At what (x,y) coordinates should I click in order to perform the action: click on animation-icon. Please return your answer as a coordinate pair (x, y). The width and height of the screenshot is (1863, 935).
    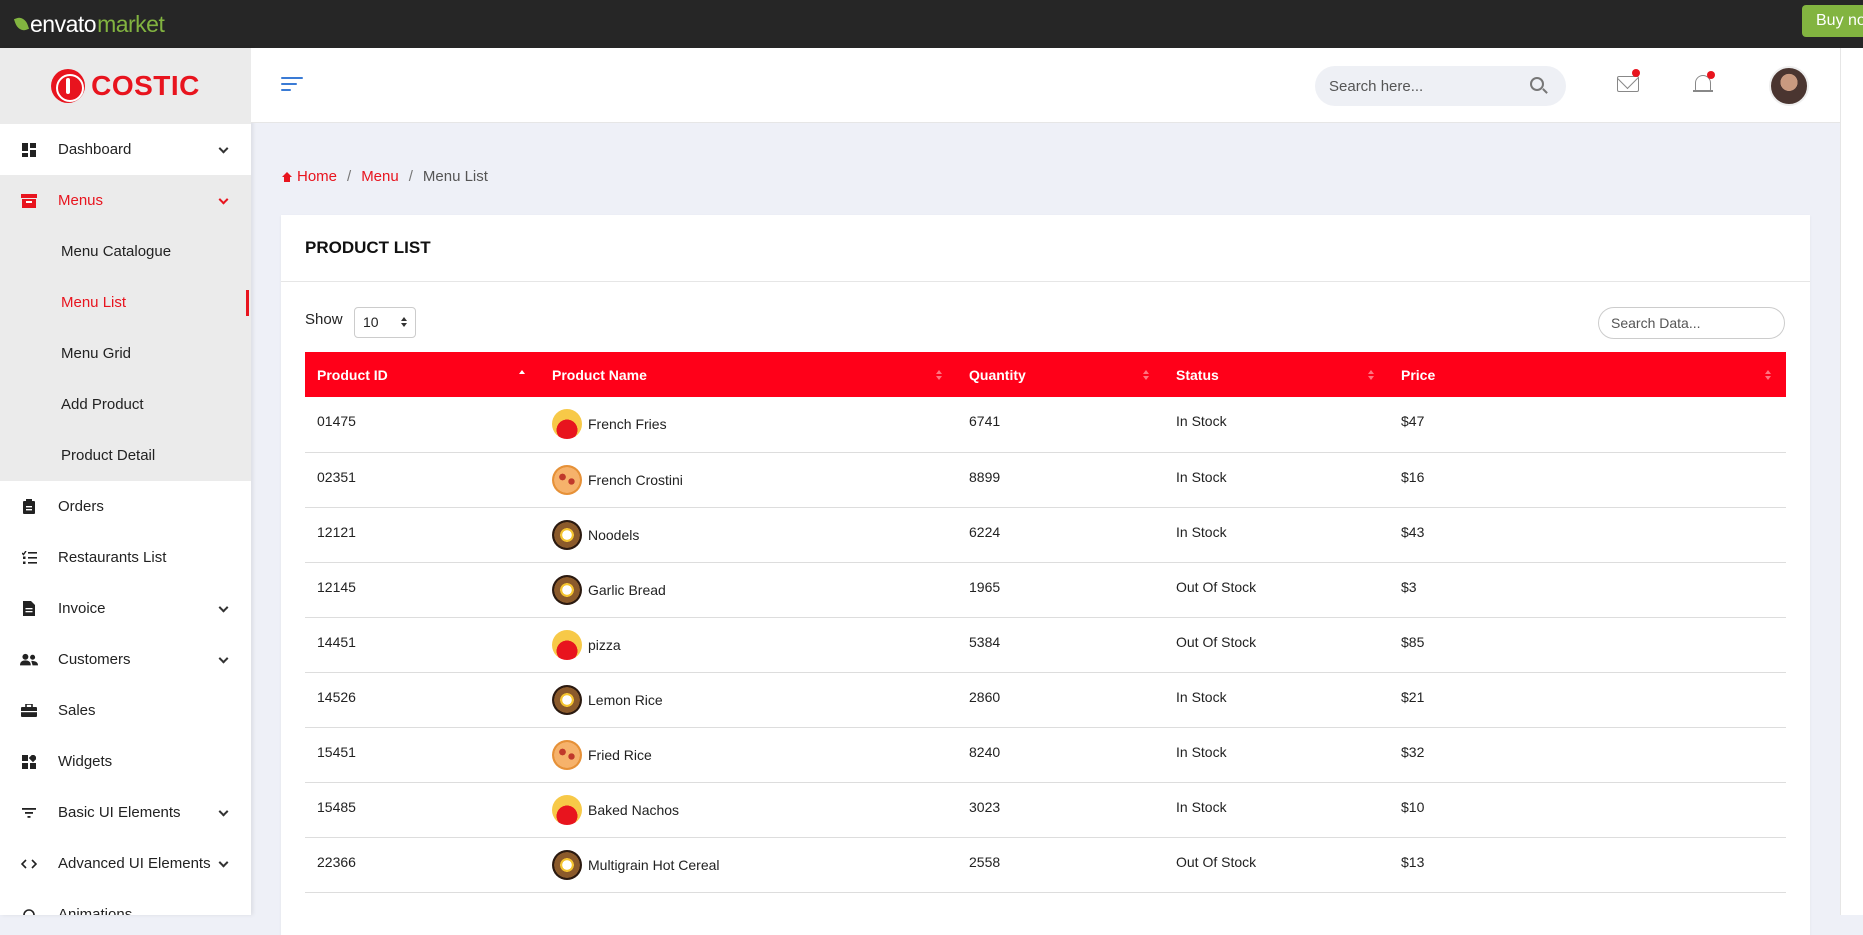
    Looking at the image, I should click on (29, 910).